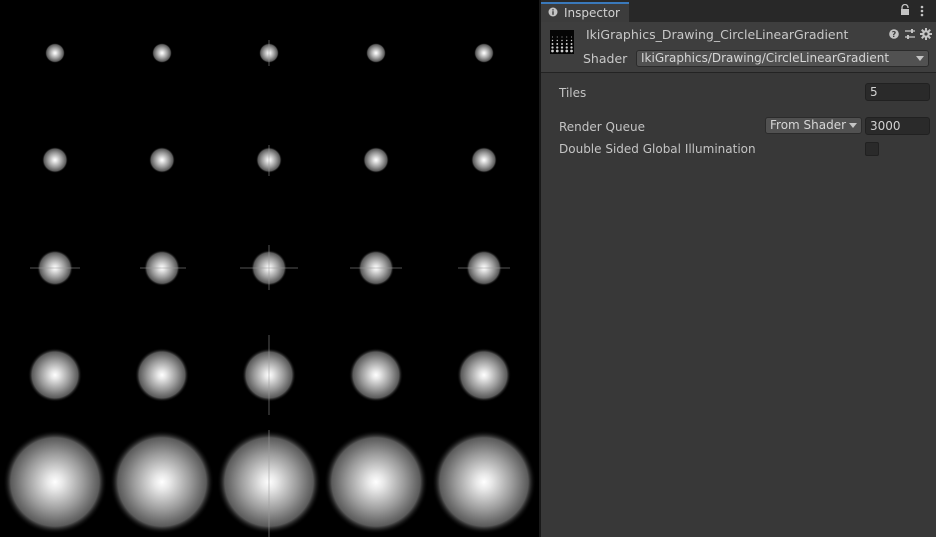  Describe the element at coordinates (874, 92) in the screenshot. I see `tiles-value: 5` at that location.